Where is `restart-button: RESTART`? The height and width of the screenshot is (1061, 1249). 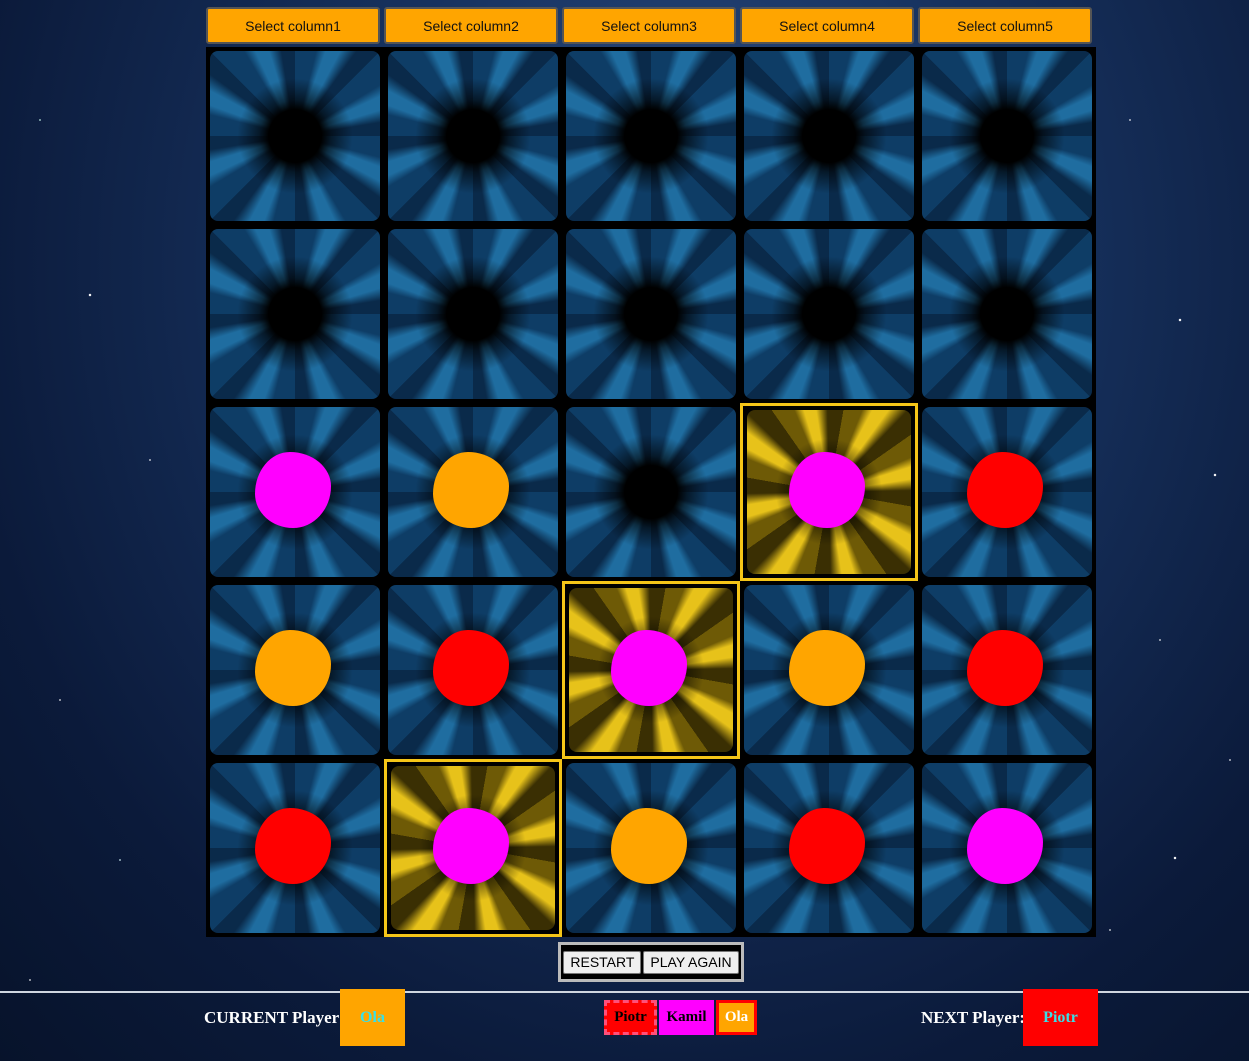
restart-button: RESTART is located at coordinates (602, 962).